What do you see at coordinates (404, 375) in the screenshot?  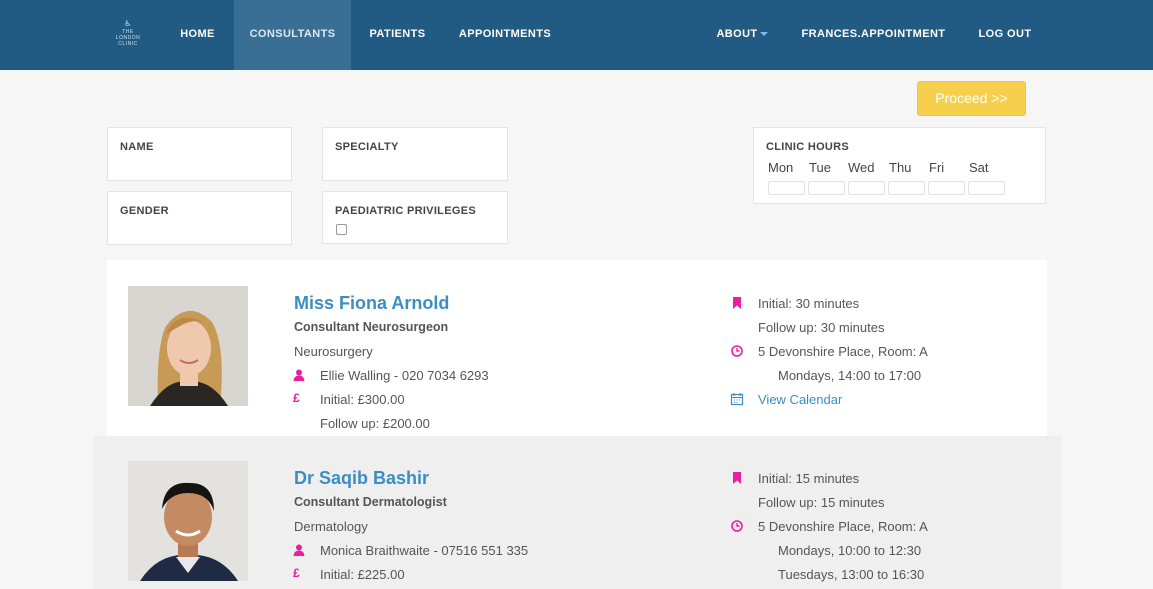 I see `consultant-secretary: Ellie Walling - 020 7034 6293` at bounding box center [404, 375].